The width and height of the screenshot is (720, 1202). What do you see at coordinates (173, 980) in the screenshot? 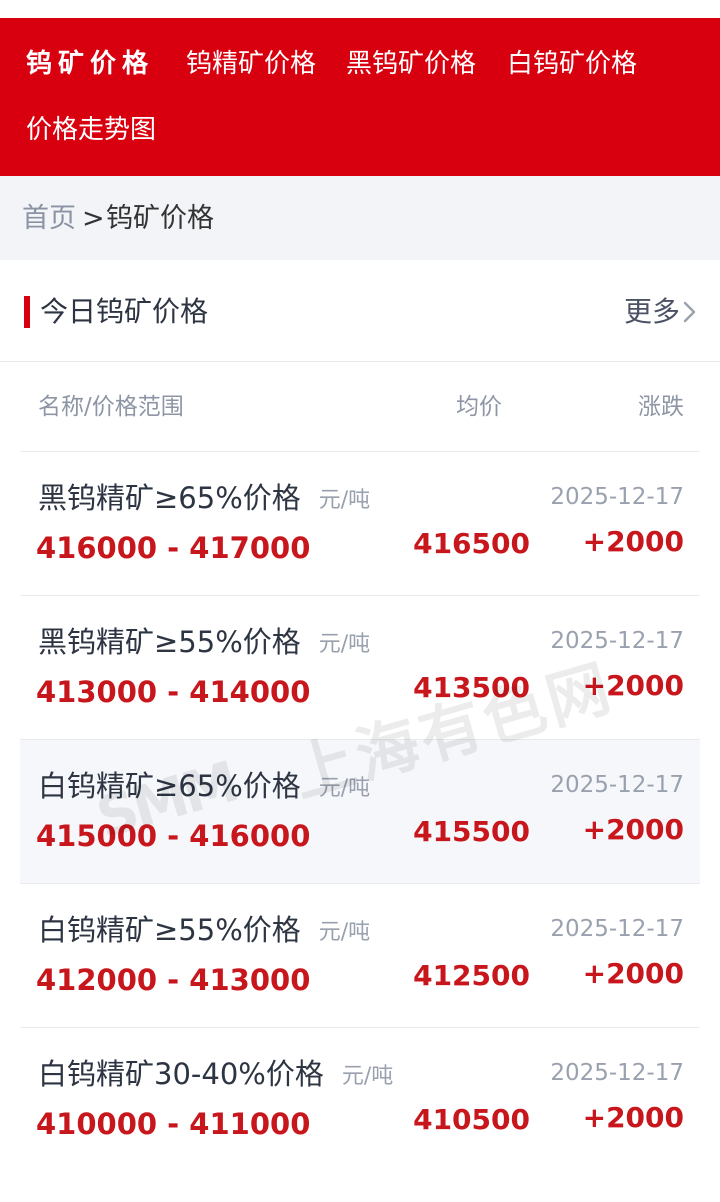
I see `price-range: 412000 - 413000` at bounding box center [173, 980].